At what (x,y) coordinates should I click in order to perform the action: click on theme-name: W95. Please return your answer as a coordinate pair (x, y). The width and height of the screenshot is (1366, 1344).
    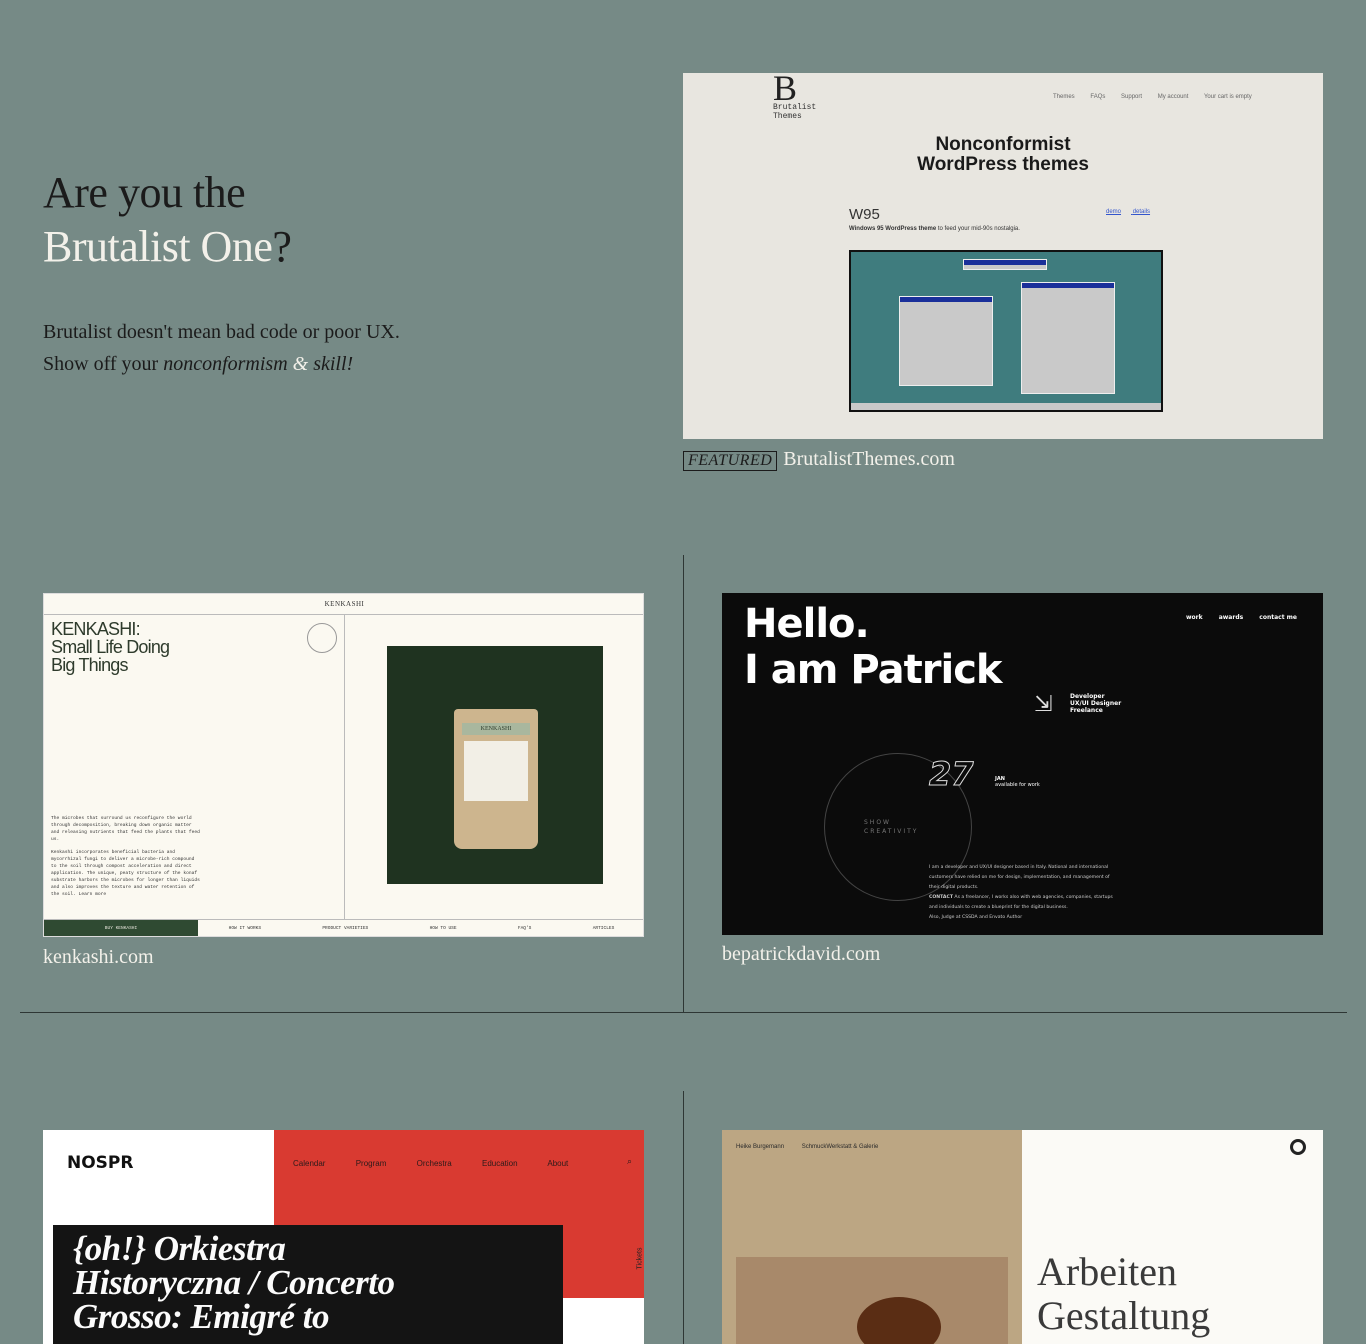
    Looking at the image, I should click on (864, 214).